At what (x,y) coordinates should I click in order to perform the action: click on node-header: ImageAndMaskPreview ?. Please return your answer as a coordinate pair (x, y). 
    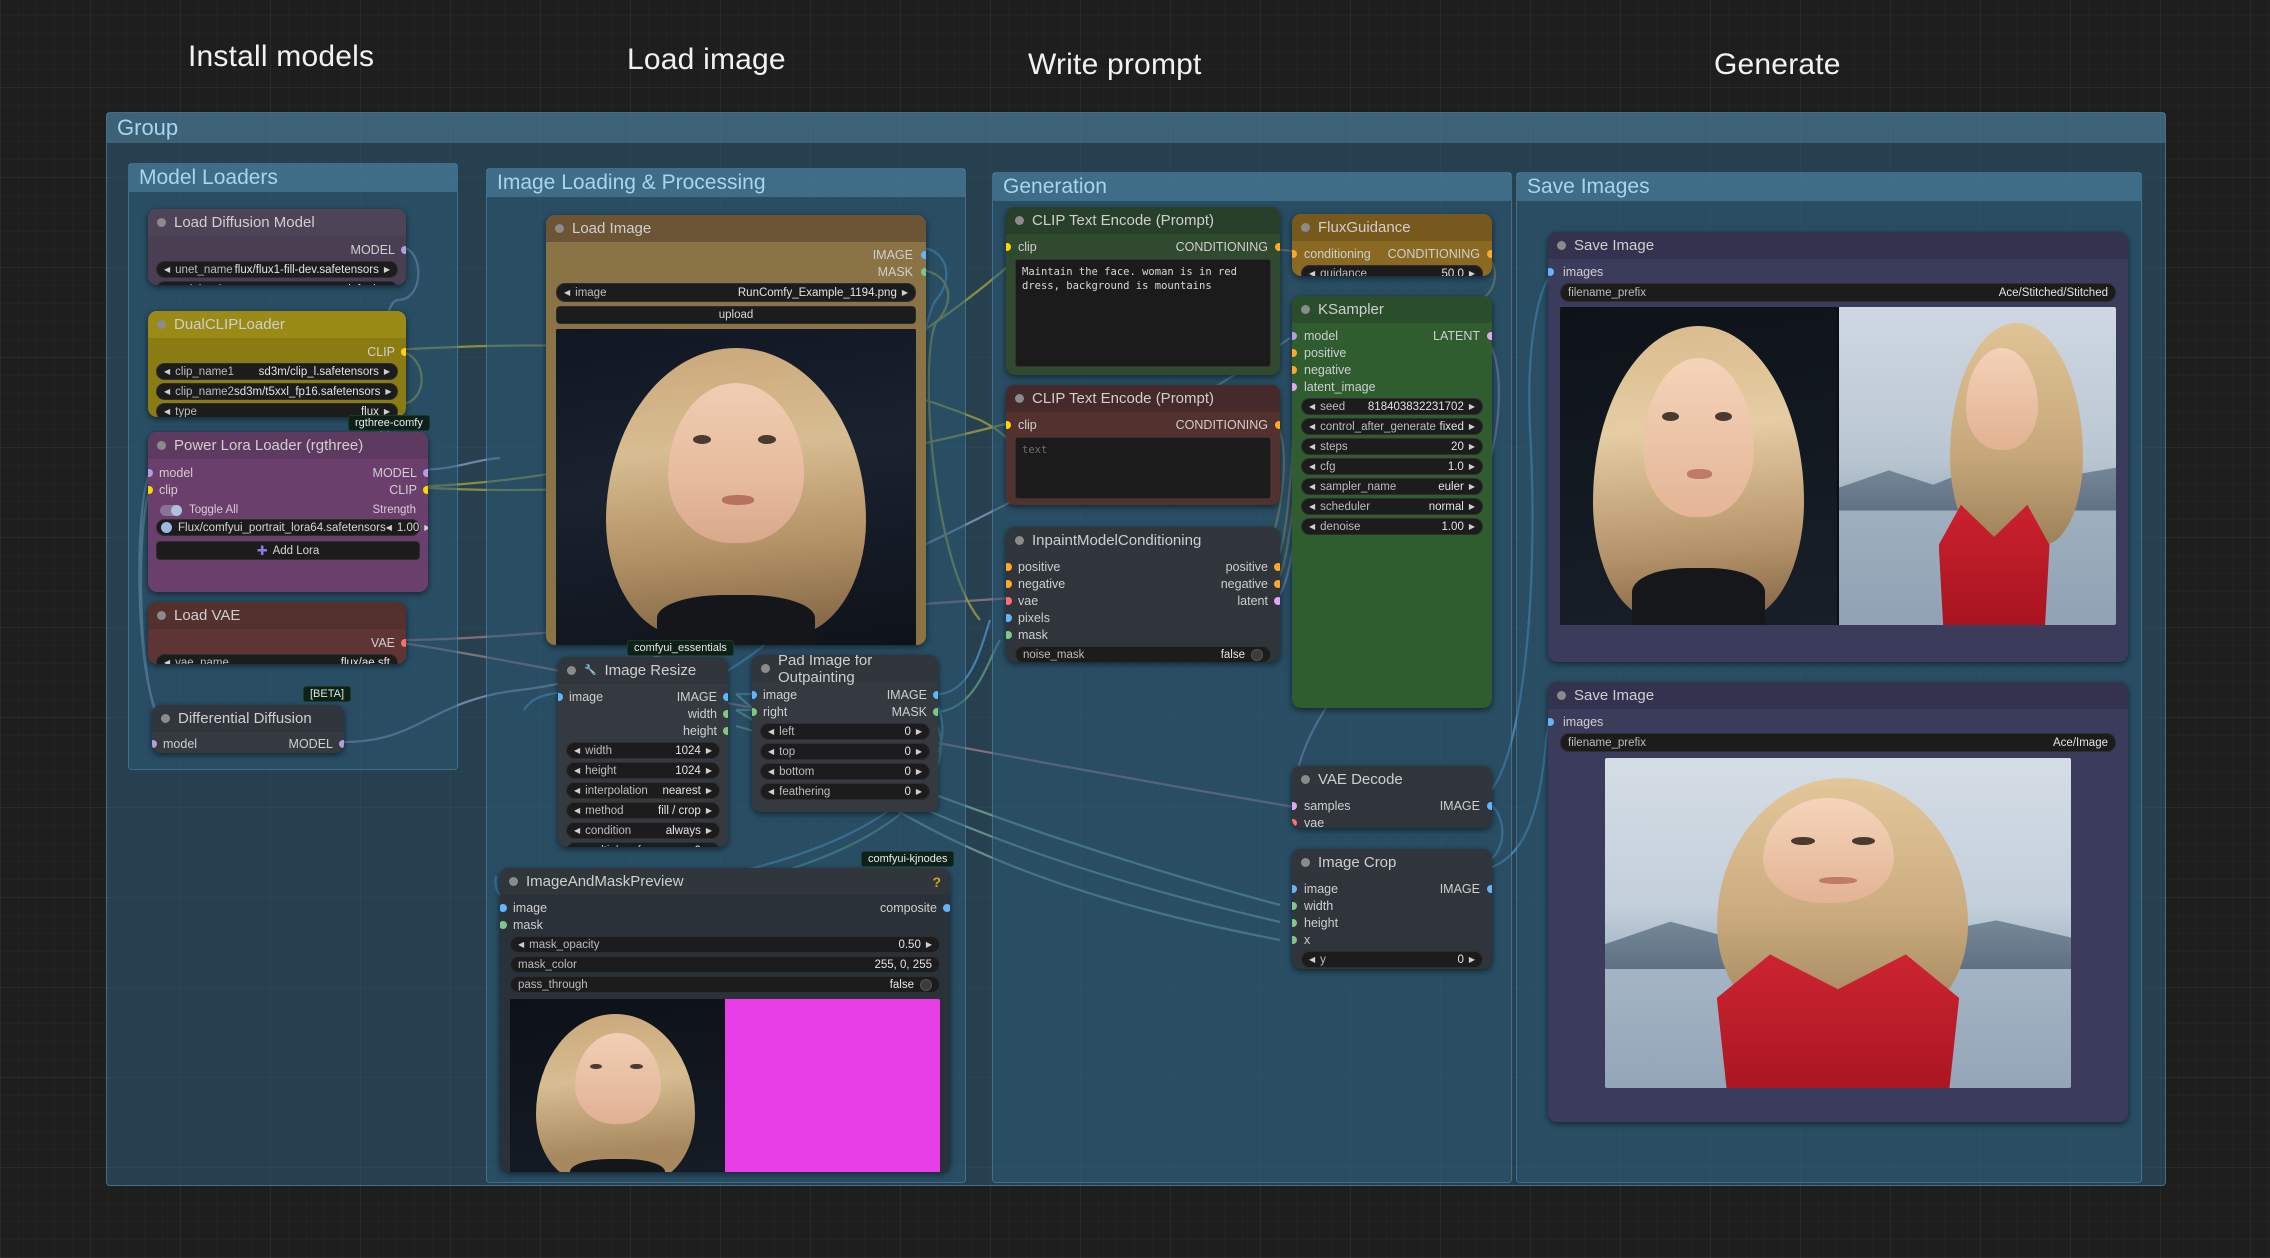
    Looking at the image, I should click on (725, 881).